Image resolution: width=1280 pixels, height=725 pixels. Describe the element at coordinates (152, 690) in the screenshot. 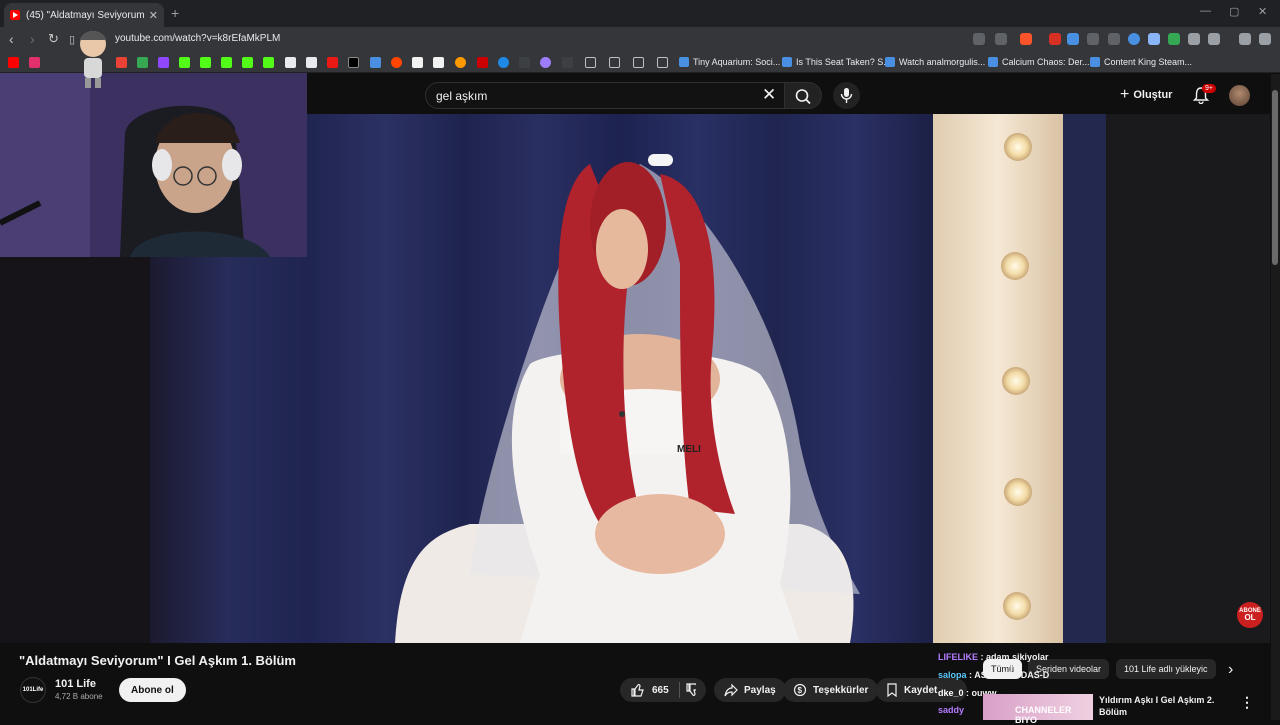

I see `subscribe-button: Abone ol` at that location.